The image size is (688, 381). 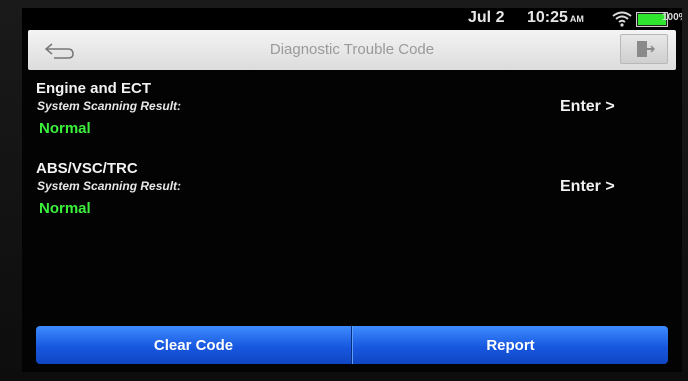 I want to click on exit-door-icon, so click(x=646, y=49).